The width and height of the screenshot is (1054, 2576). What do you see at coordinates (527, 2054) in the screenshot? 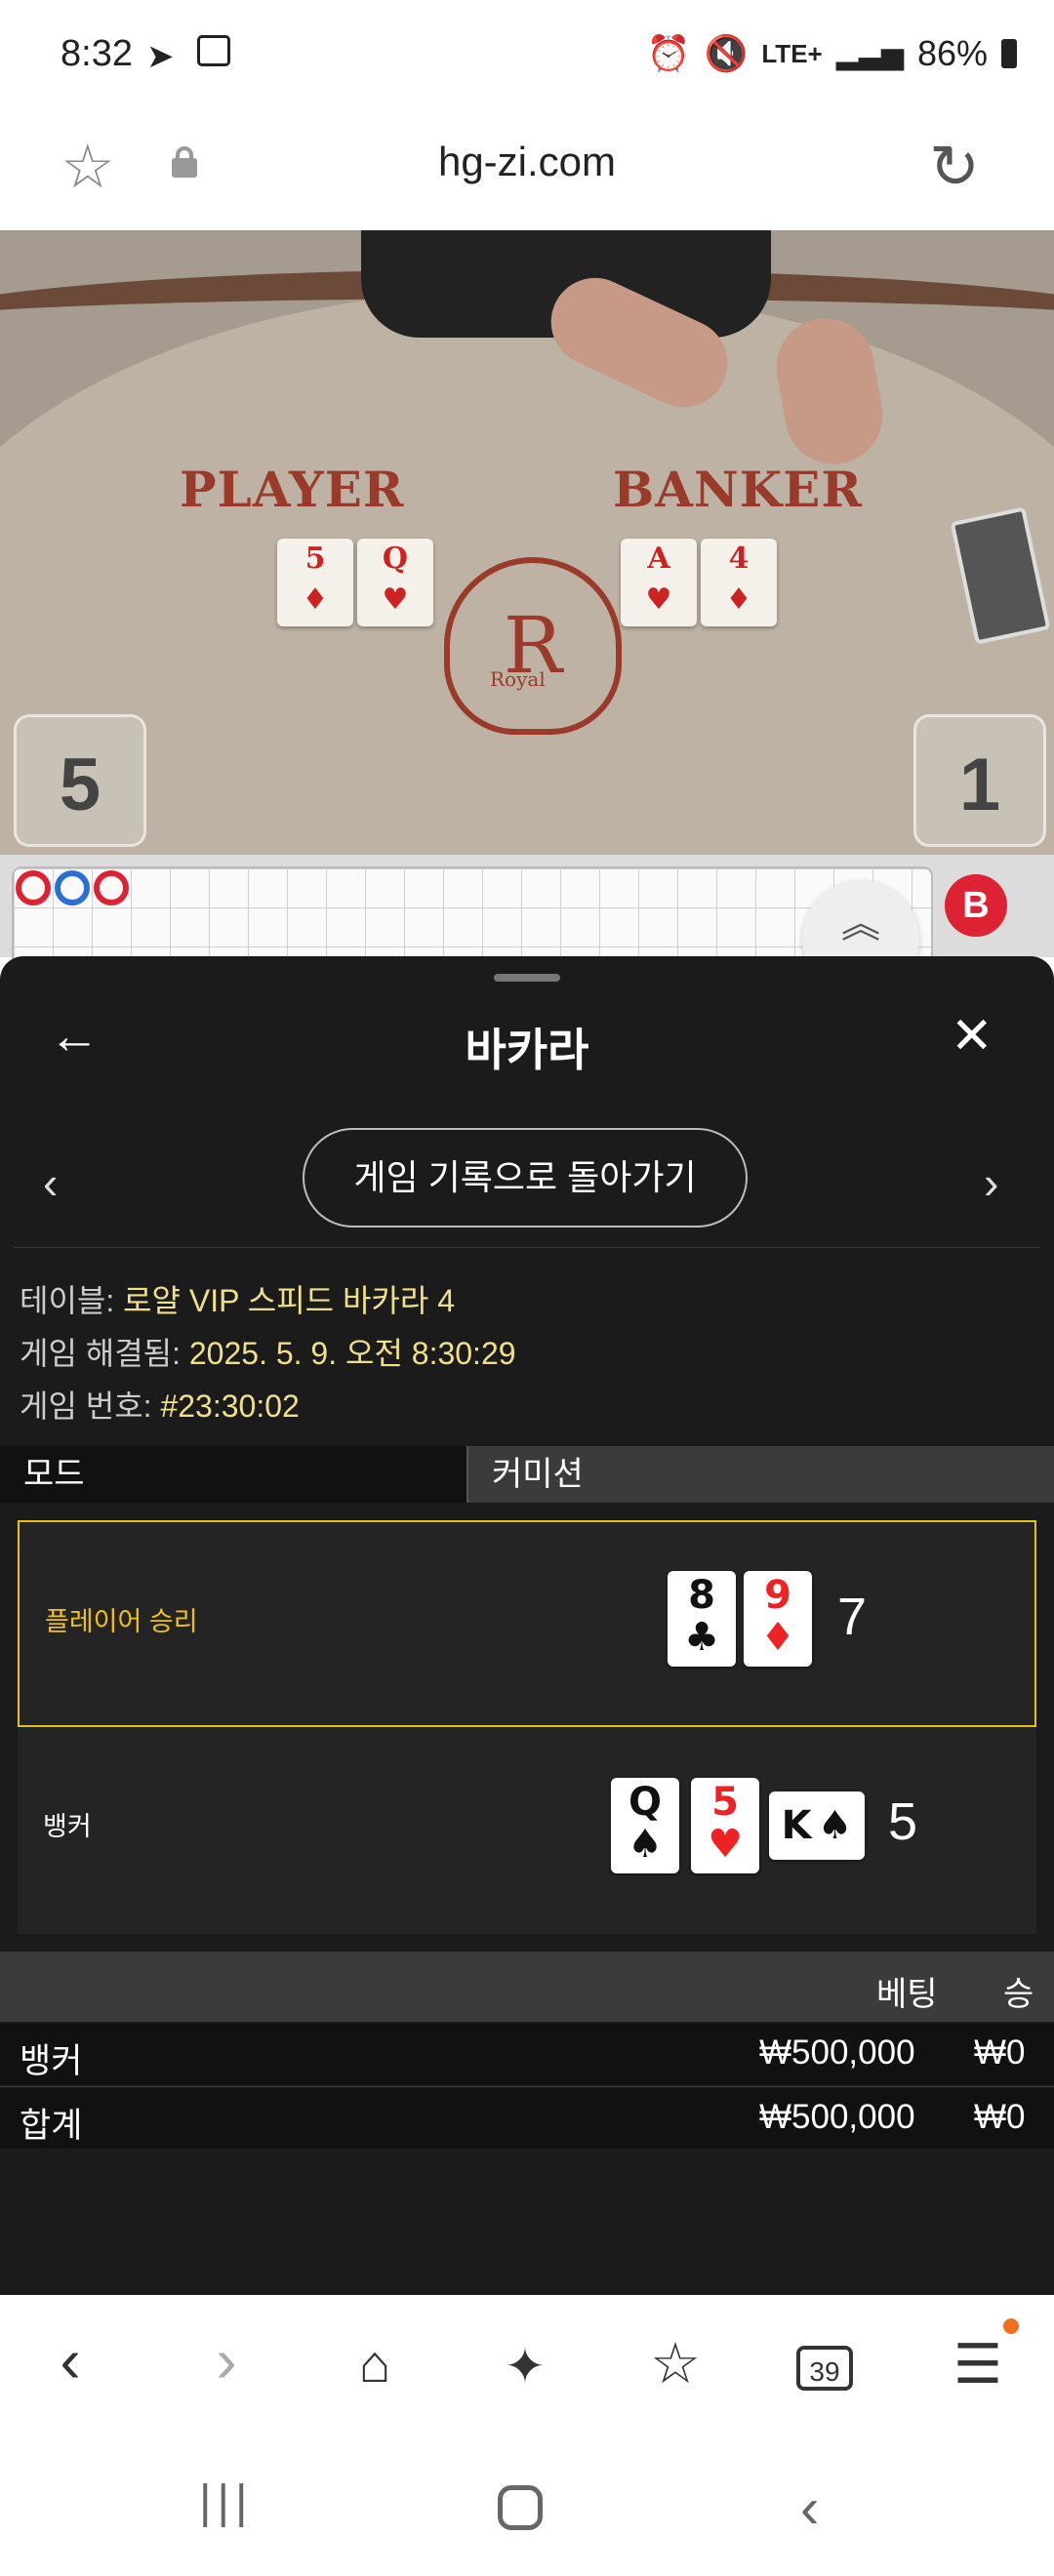
I see `bet-row: 뱅커 ₩500,000 ₩0` at bounding box center [527, 2054].